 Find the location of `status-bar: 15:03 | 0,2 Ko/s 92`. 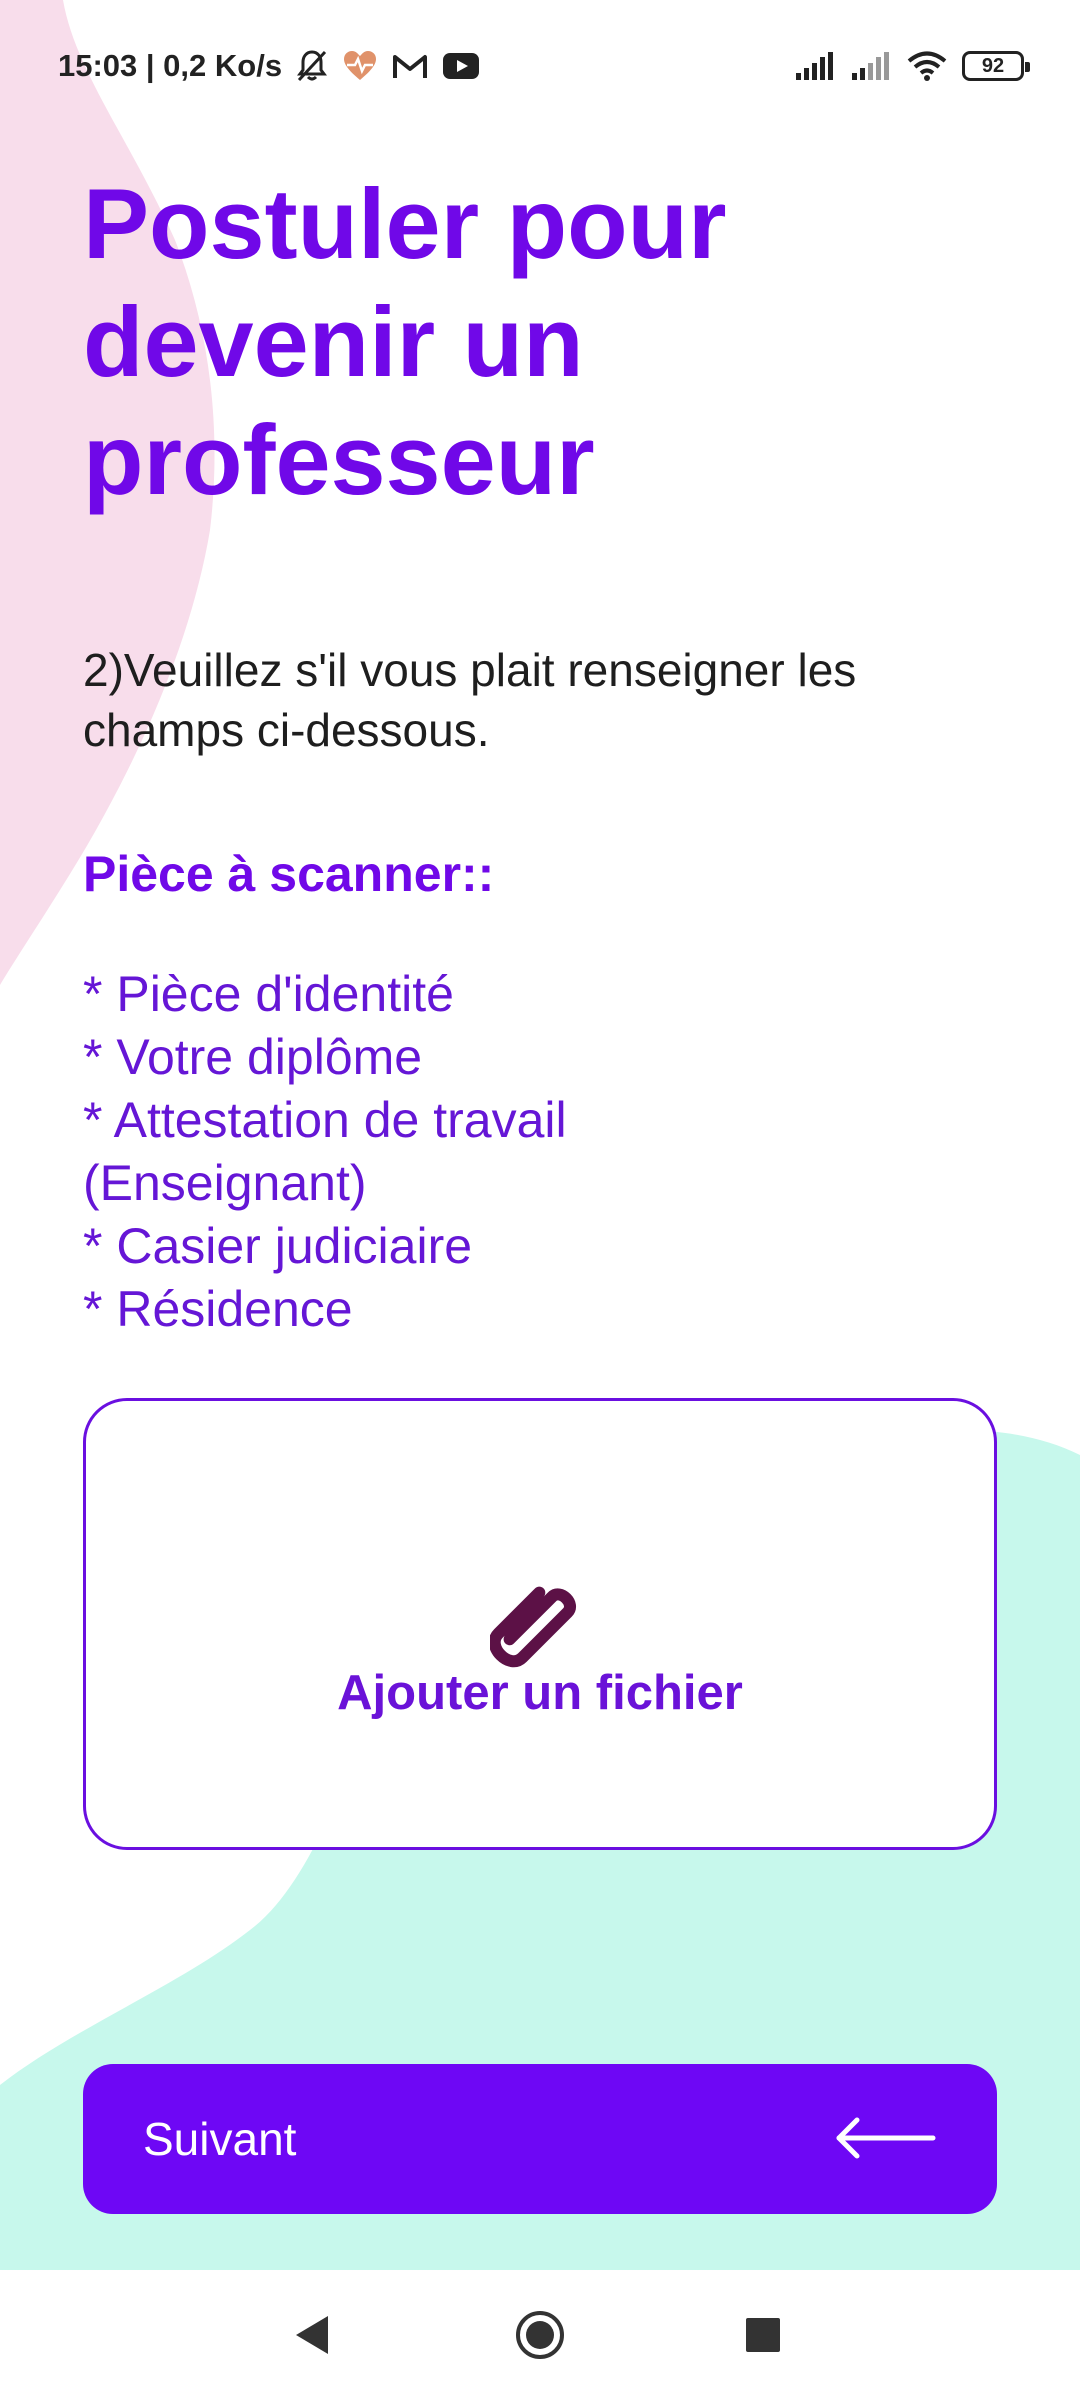

status-bar: 15:03 | 0,2 Ko/s 92 is located at coordinates (540, 66).